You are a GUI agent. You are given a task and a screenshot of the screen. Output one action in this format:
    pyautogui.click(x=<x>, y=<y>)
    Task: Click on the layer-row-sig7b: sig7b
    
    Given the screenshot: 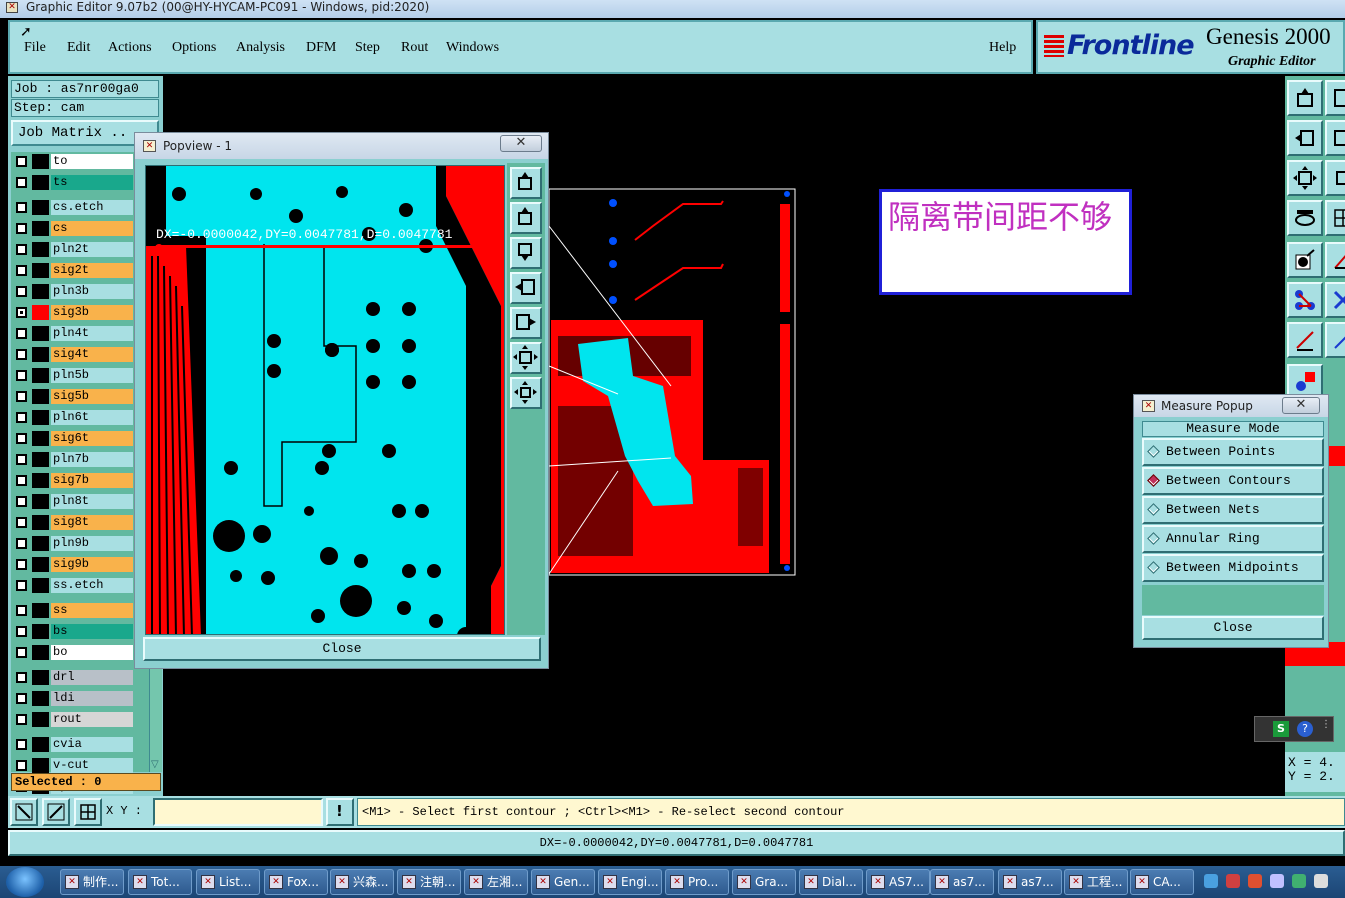 What is the action you would take?
    pyautogui.click(x=73, y=480)
    